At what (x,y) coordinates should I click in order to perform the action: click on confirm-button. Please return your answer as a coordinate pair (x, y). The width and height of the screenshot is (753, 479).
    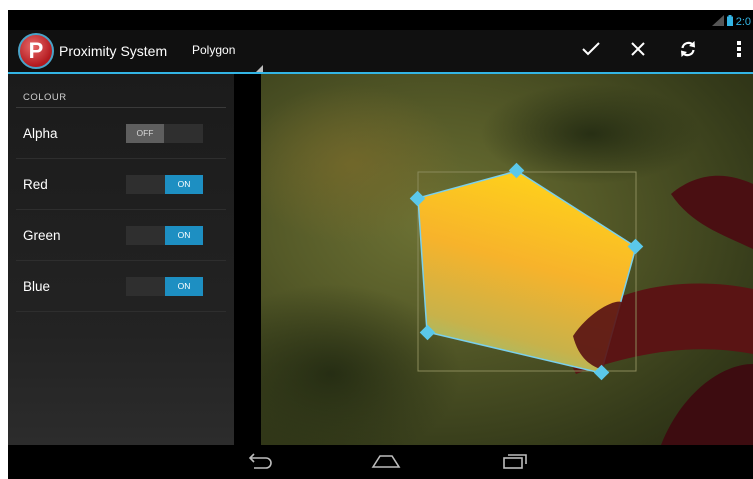
    Looking at the image, I should click on (591, 51).